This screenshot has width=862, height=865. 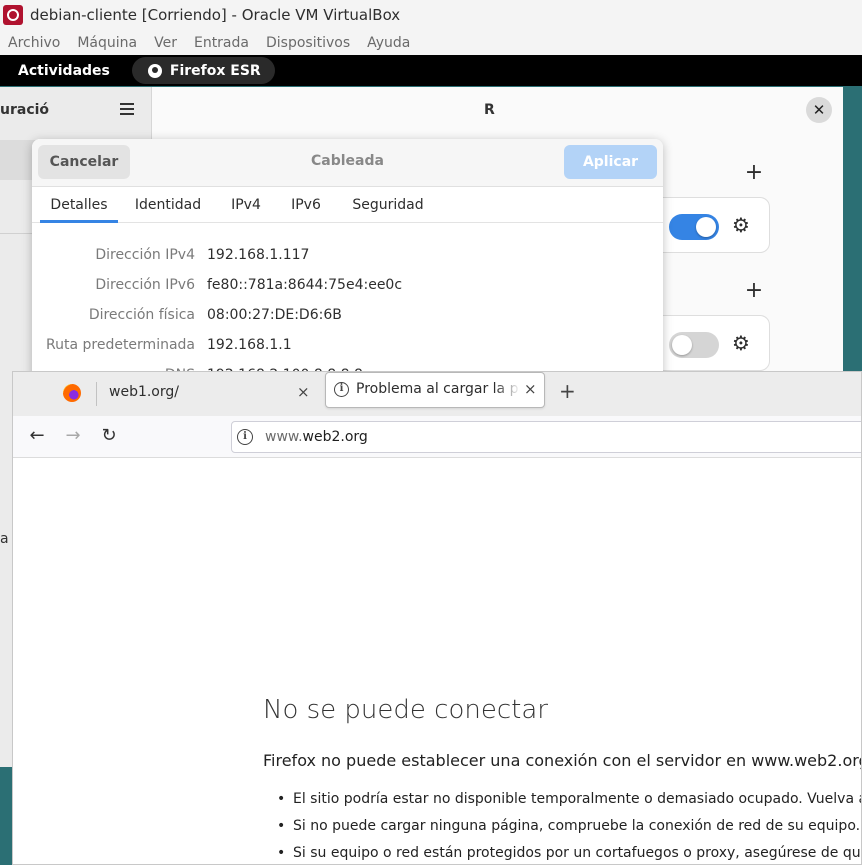 I want to click on menu-archivo: Archivo, so click(x=34, y=43).